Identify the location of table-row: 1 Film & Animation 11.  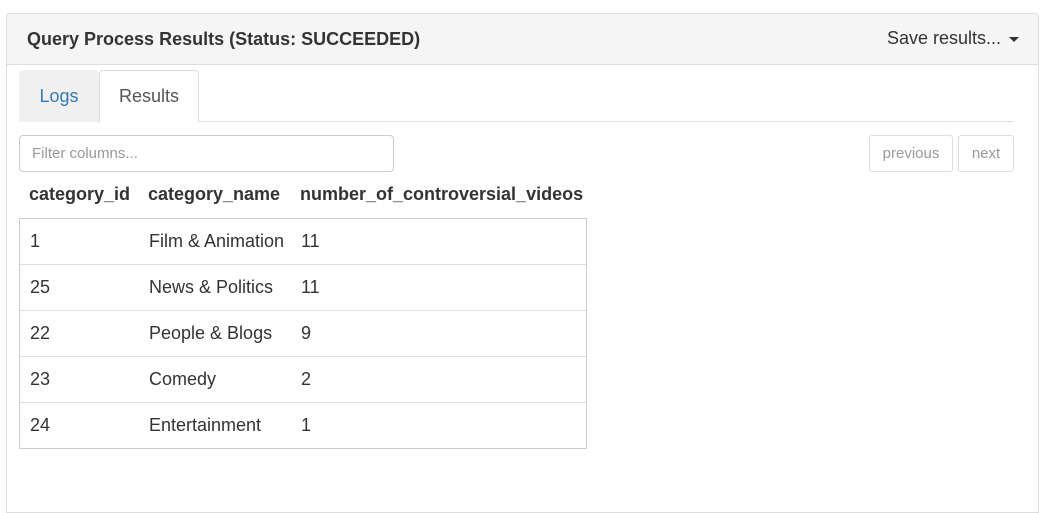
(303, 241).